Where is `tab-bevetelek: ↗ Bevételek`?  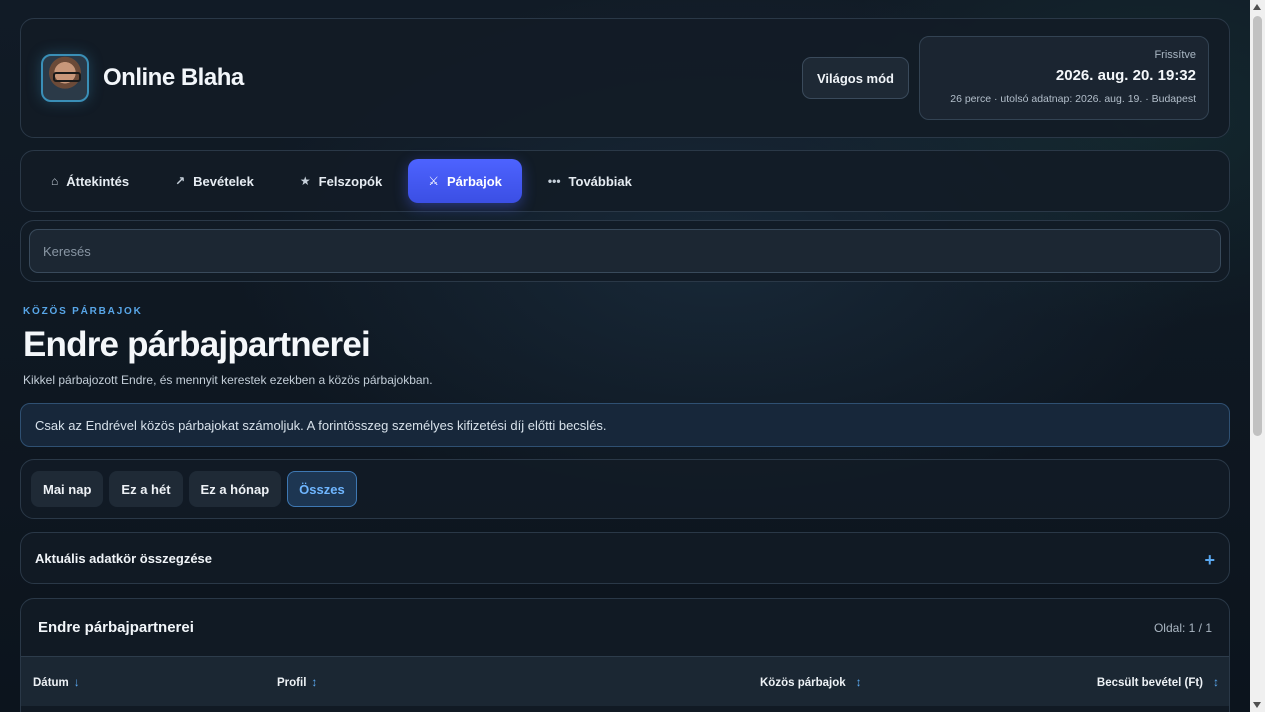
tab-bevetelek: ↗ Bevételek is located at coordinates (214, 181).